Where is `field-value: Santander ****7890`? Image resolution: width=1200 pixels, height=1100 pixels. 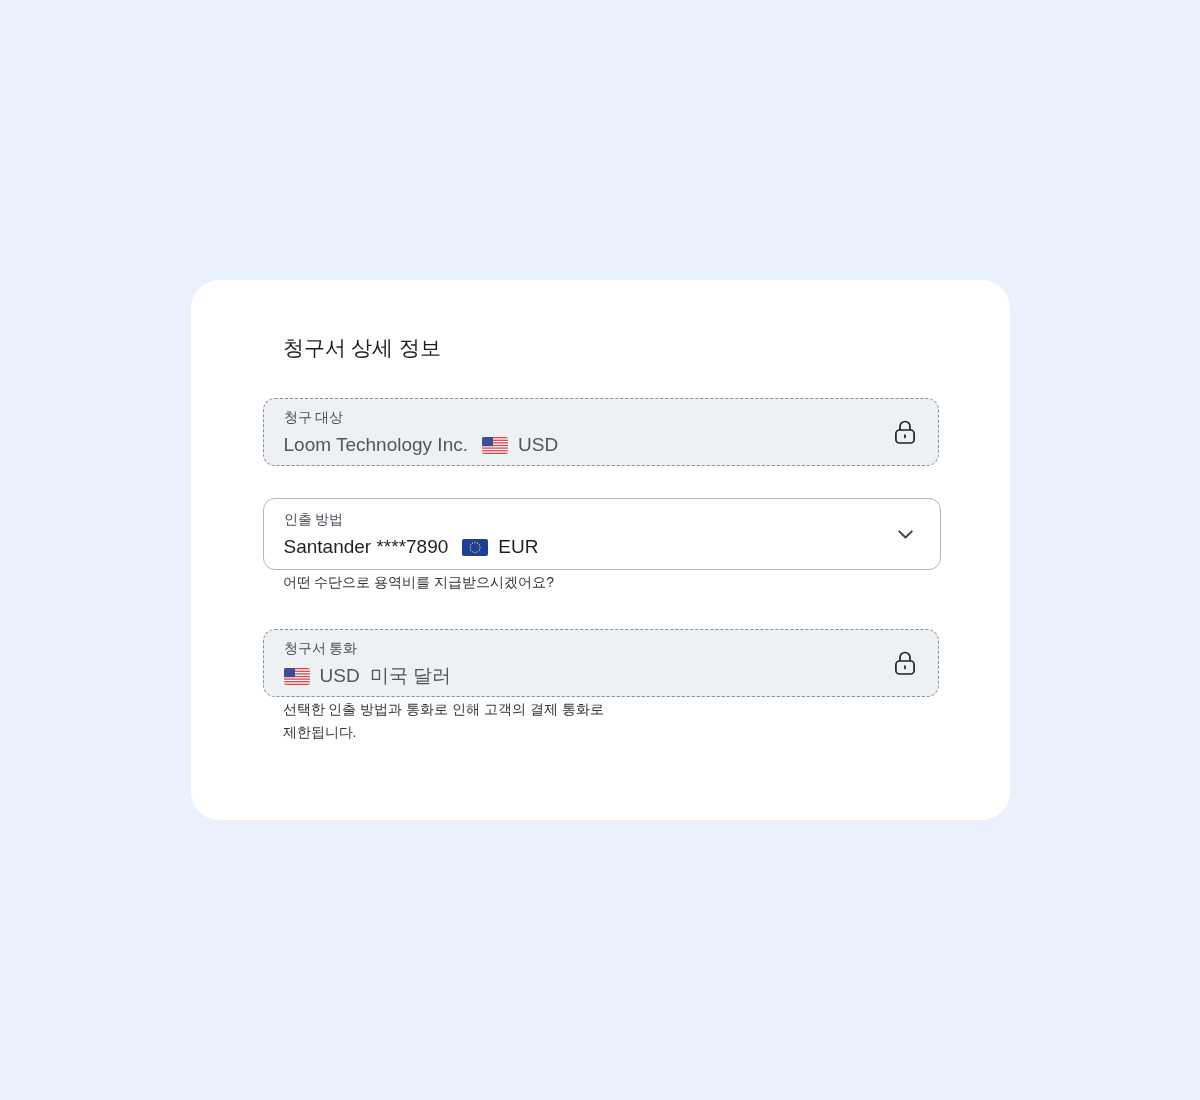
field-value: Santander ****7890 is located at coordinates (366, 547).